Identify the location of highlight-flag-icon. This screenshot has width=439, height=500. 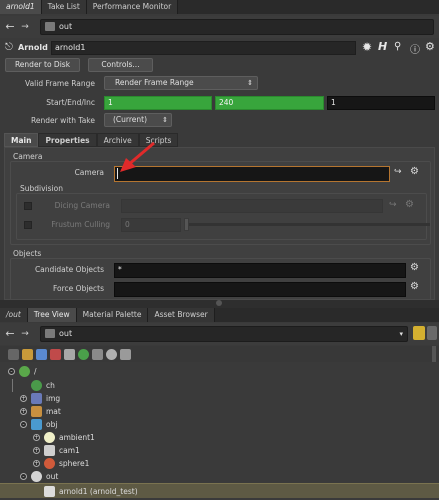
(111, 354).